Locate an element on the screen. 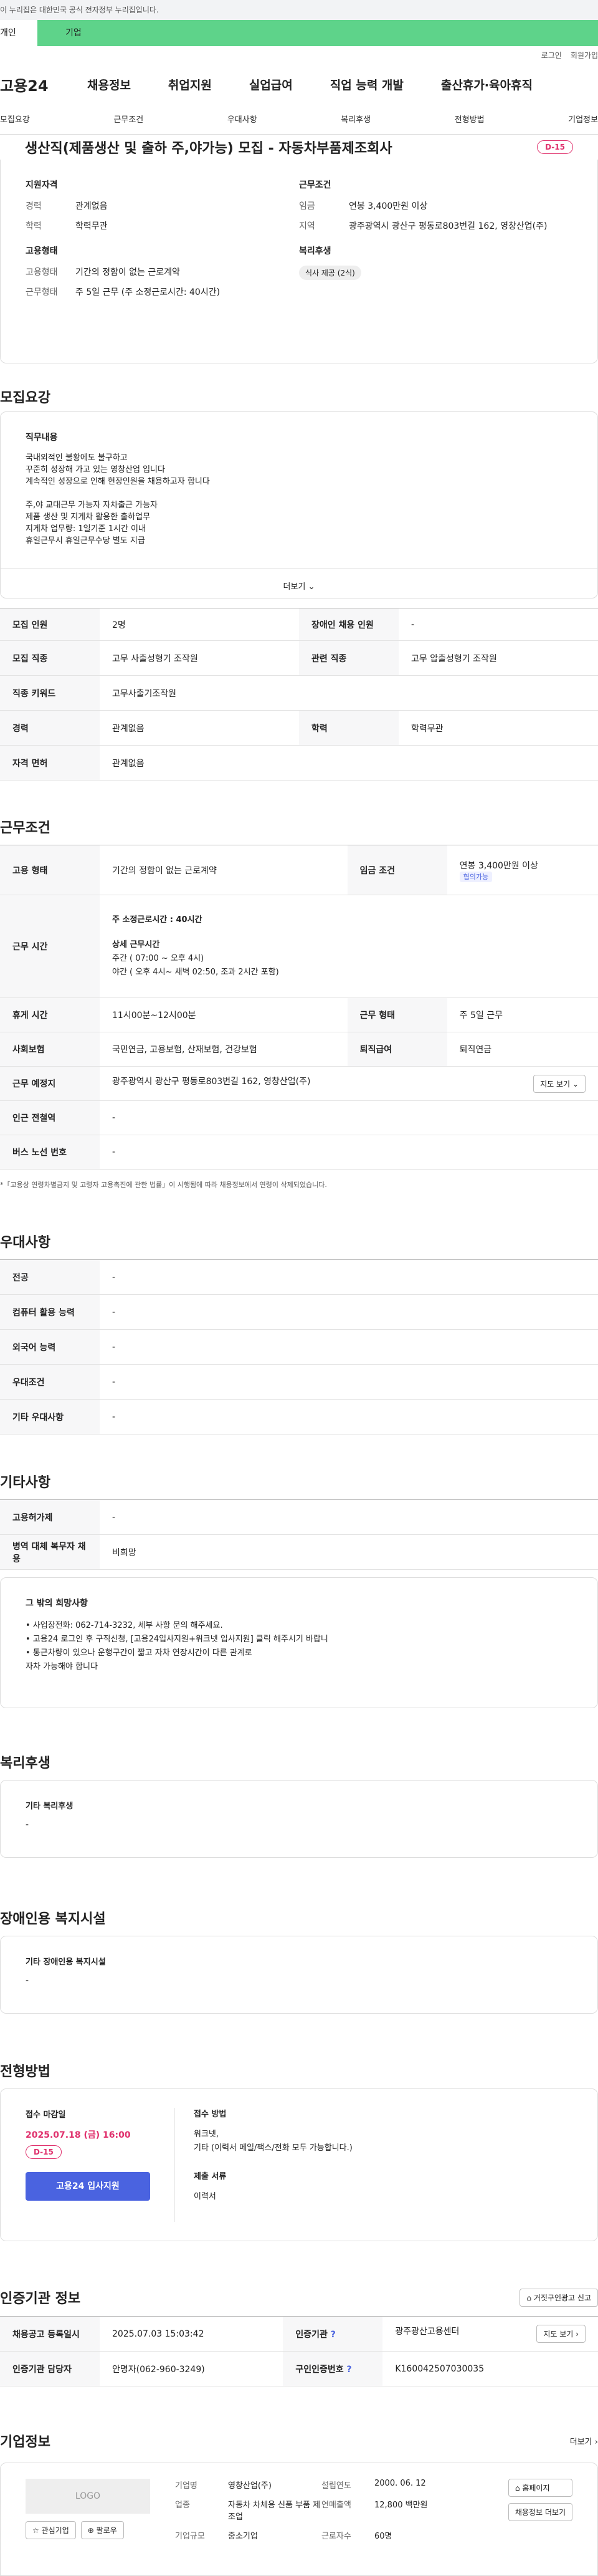  table-value: 주 5일 근무 is located at coordinates (522, 1014).